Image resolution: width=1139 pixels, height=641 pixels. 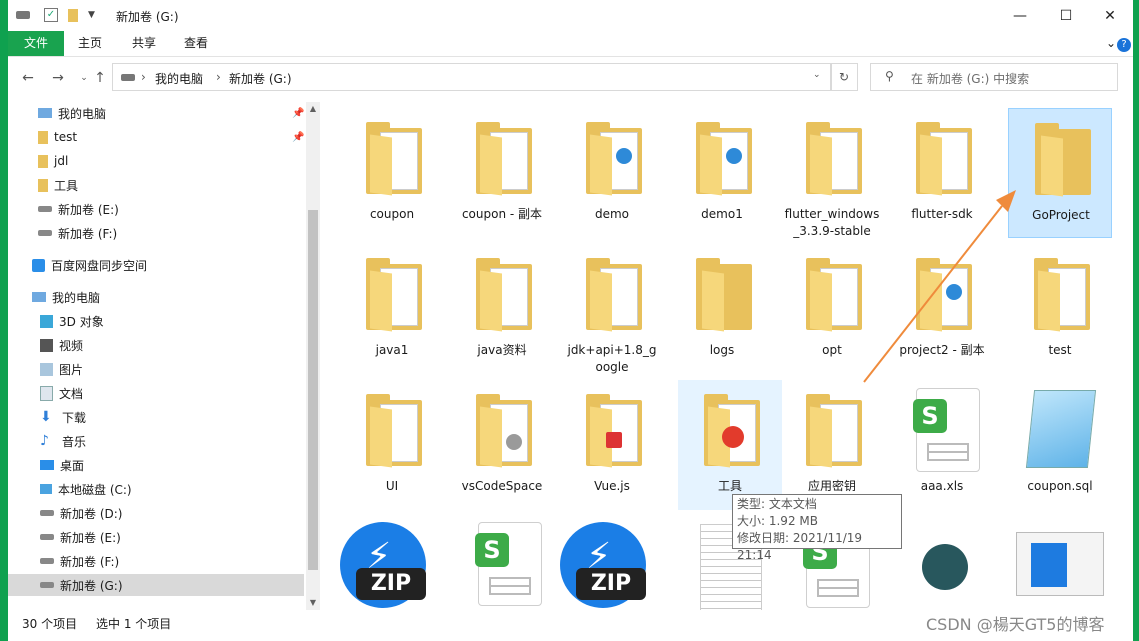 I want to click on scroll-down-icon: ▼, so click(x=313, y=603).